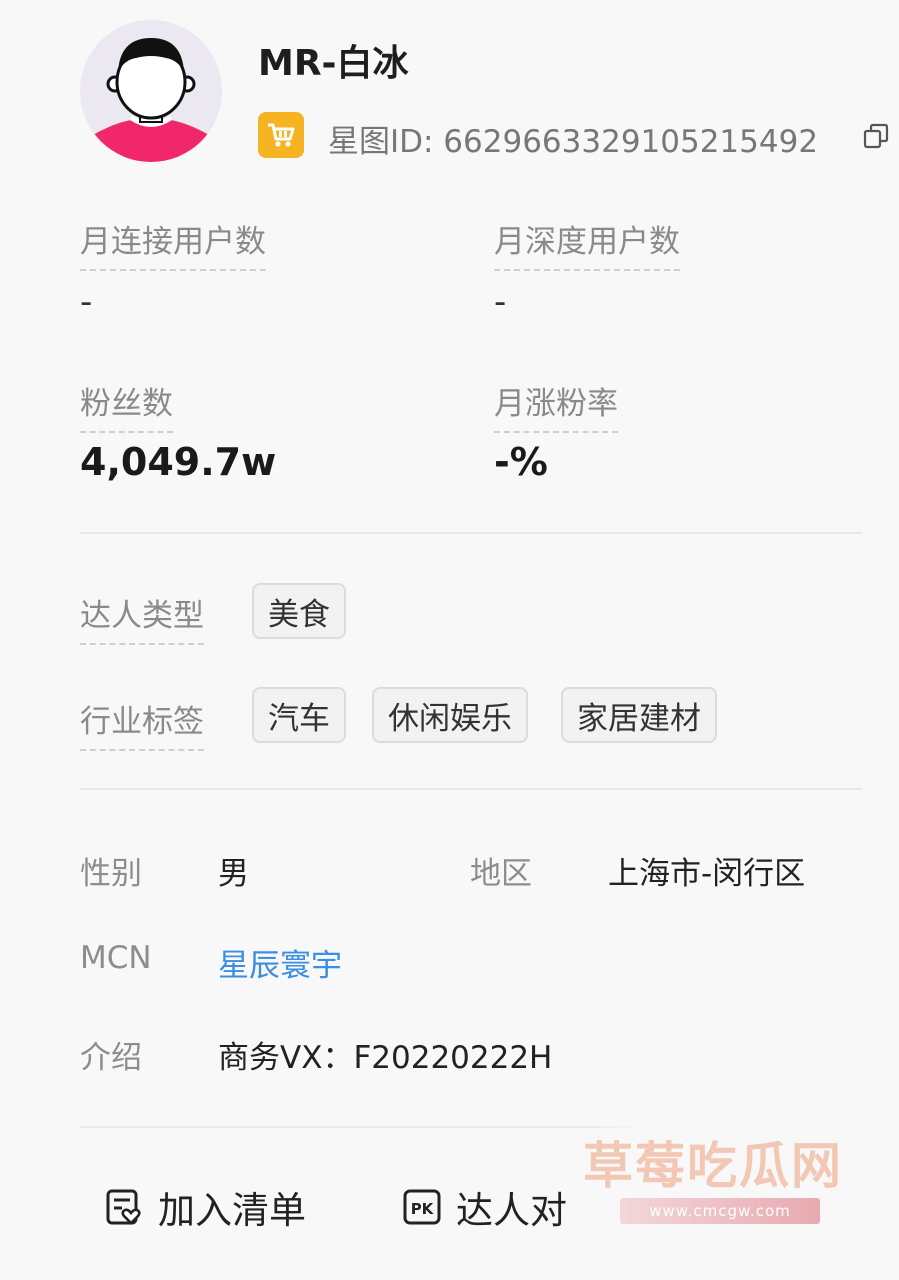 This screenshot has width=899, height=1280. I want to click on watermark-url: www.cmcgw.com, so click(720, 1211).